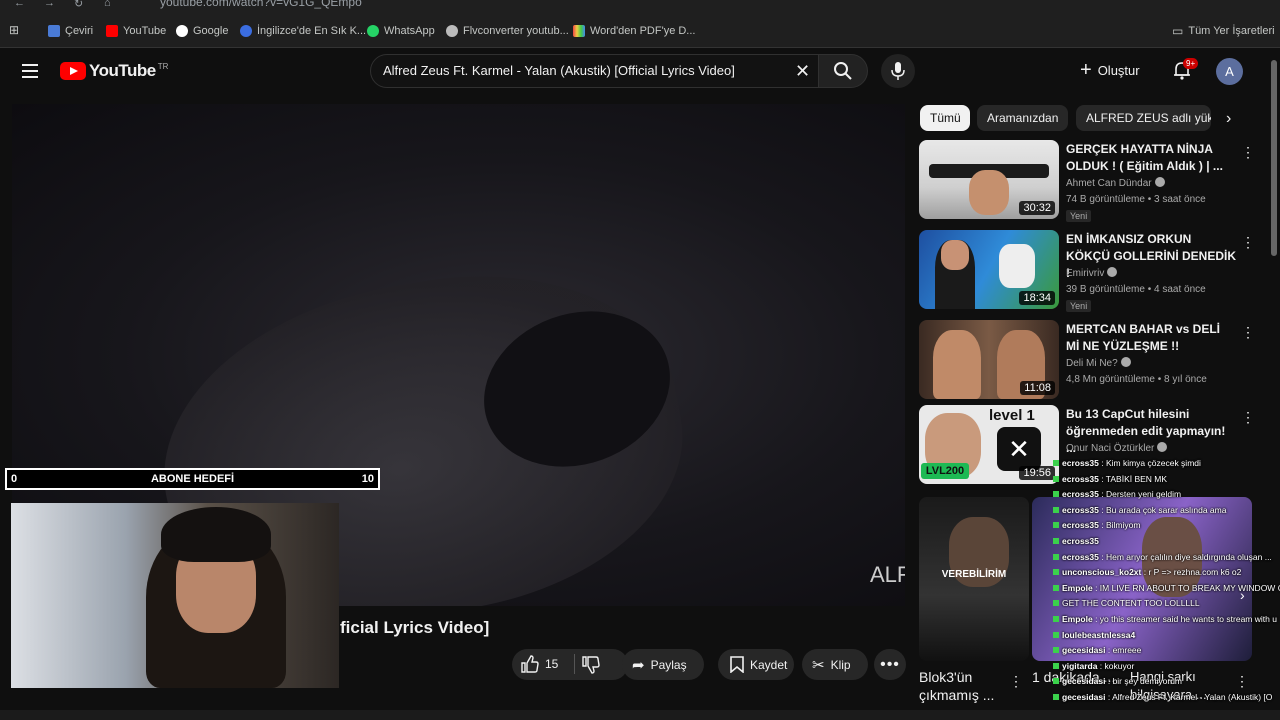 This screenshot has width=1280, height=720. I want to click on address-bar: youtube.com/watch?v=vG1G_QEmpo, so click(261, 4).